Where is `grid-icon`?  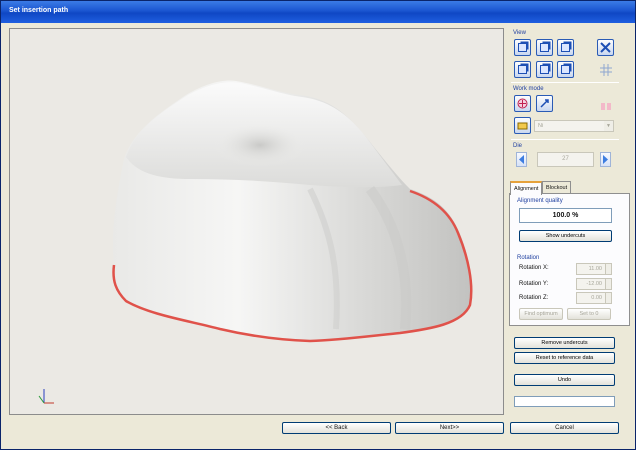
grid-icon is located at coordinates (605, 69).